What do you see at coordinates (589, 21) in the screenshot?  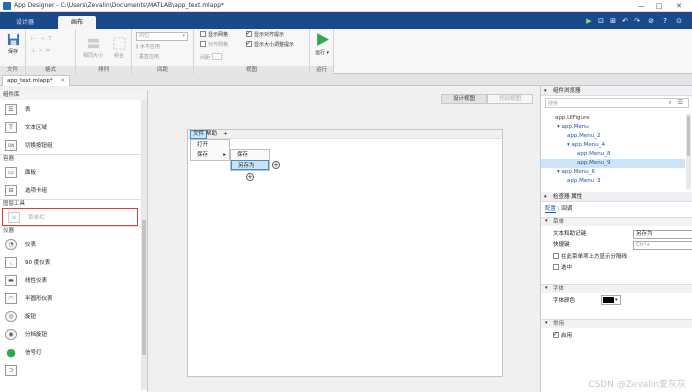 I see `quick-run-icon: ▶` at bounding box center [589, 21].